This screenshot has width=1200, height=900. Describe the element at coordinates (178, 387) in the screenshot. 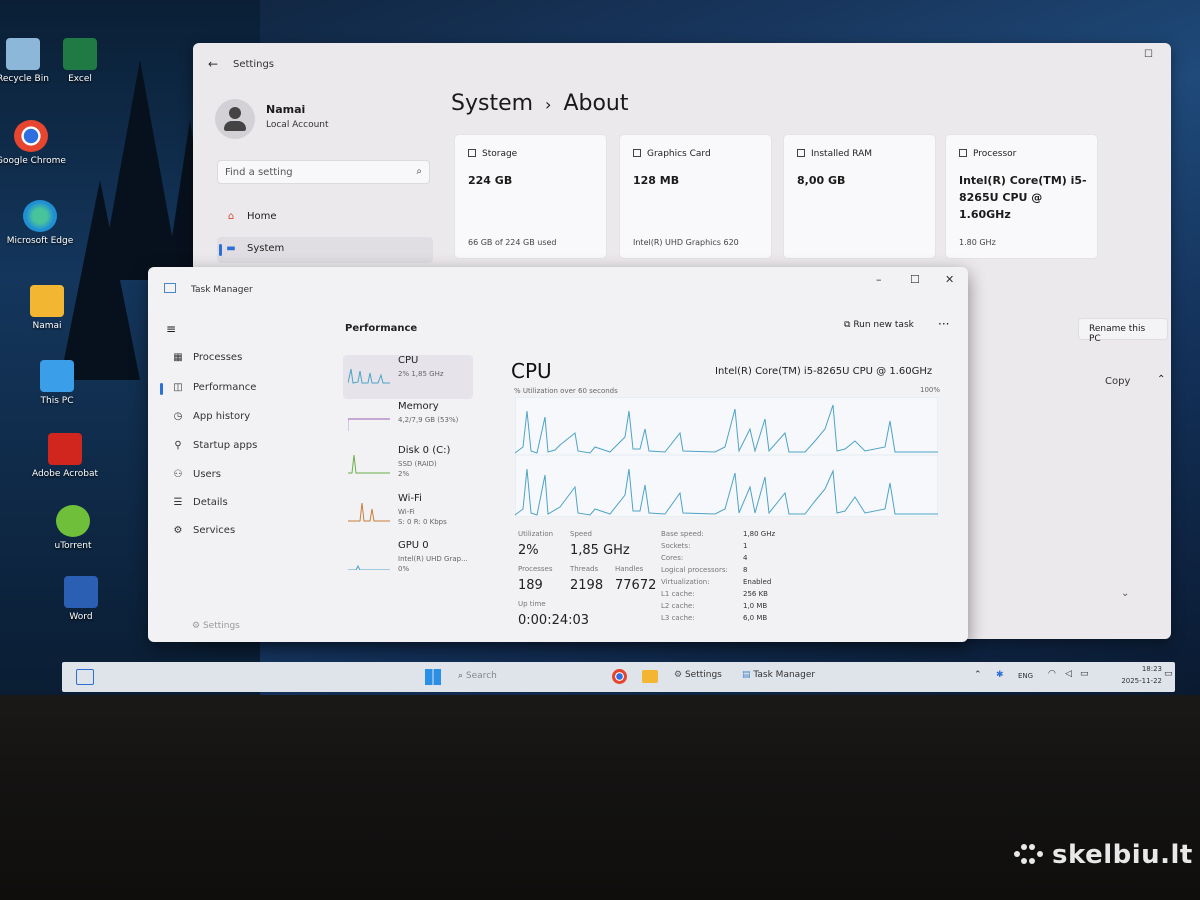

I see `performance-icon: ◫` at that location.